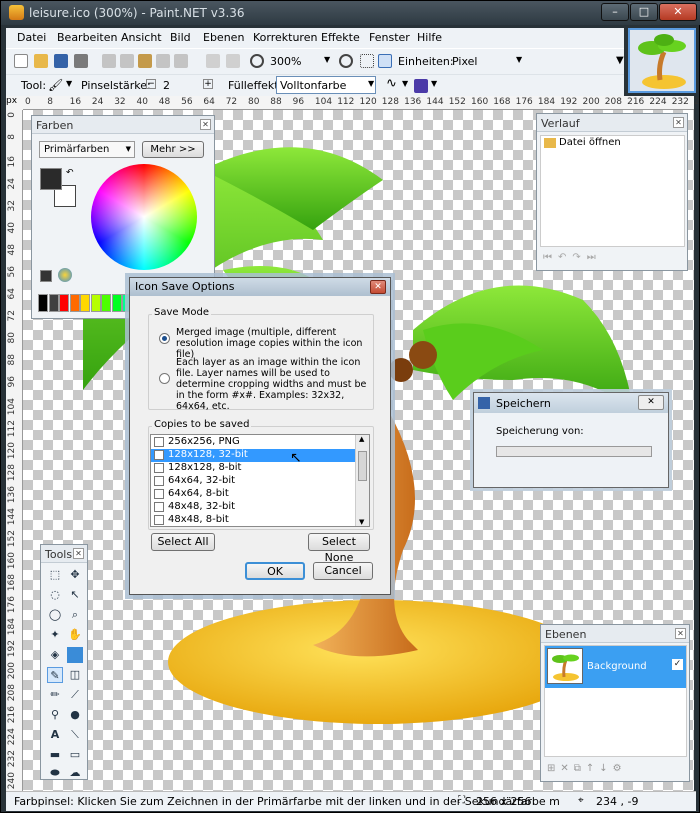 Image resolution: width=700 pixels, height=813 pixels. What do you see at coordinates (87, 37) in the screenshot?
I see `menu-bearbeiten: Bearbeiten` at bounding box center [87, 37].